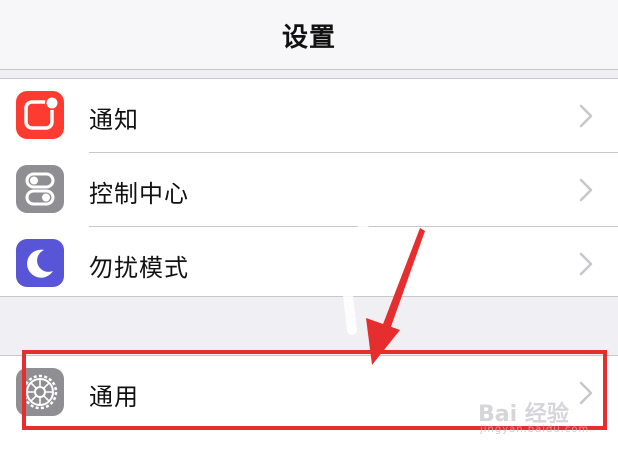 The height and width of the screenshot is (451, 618). Describe the element at coordinates (40, 263) in the screenshot. I see `moon-icon` at that location.